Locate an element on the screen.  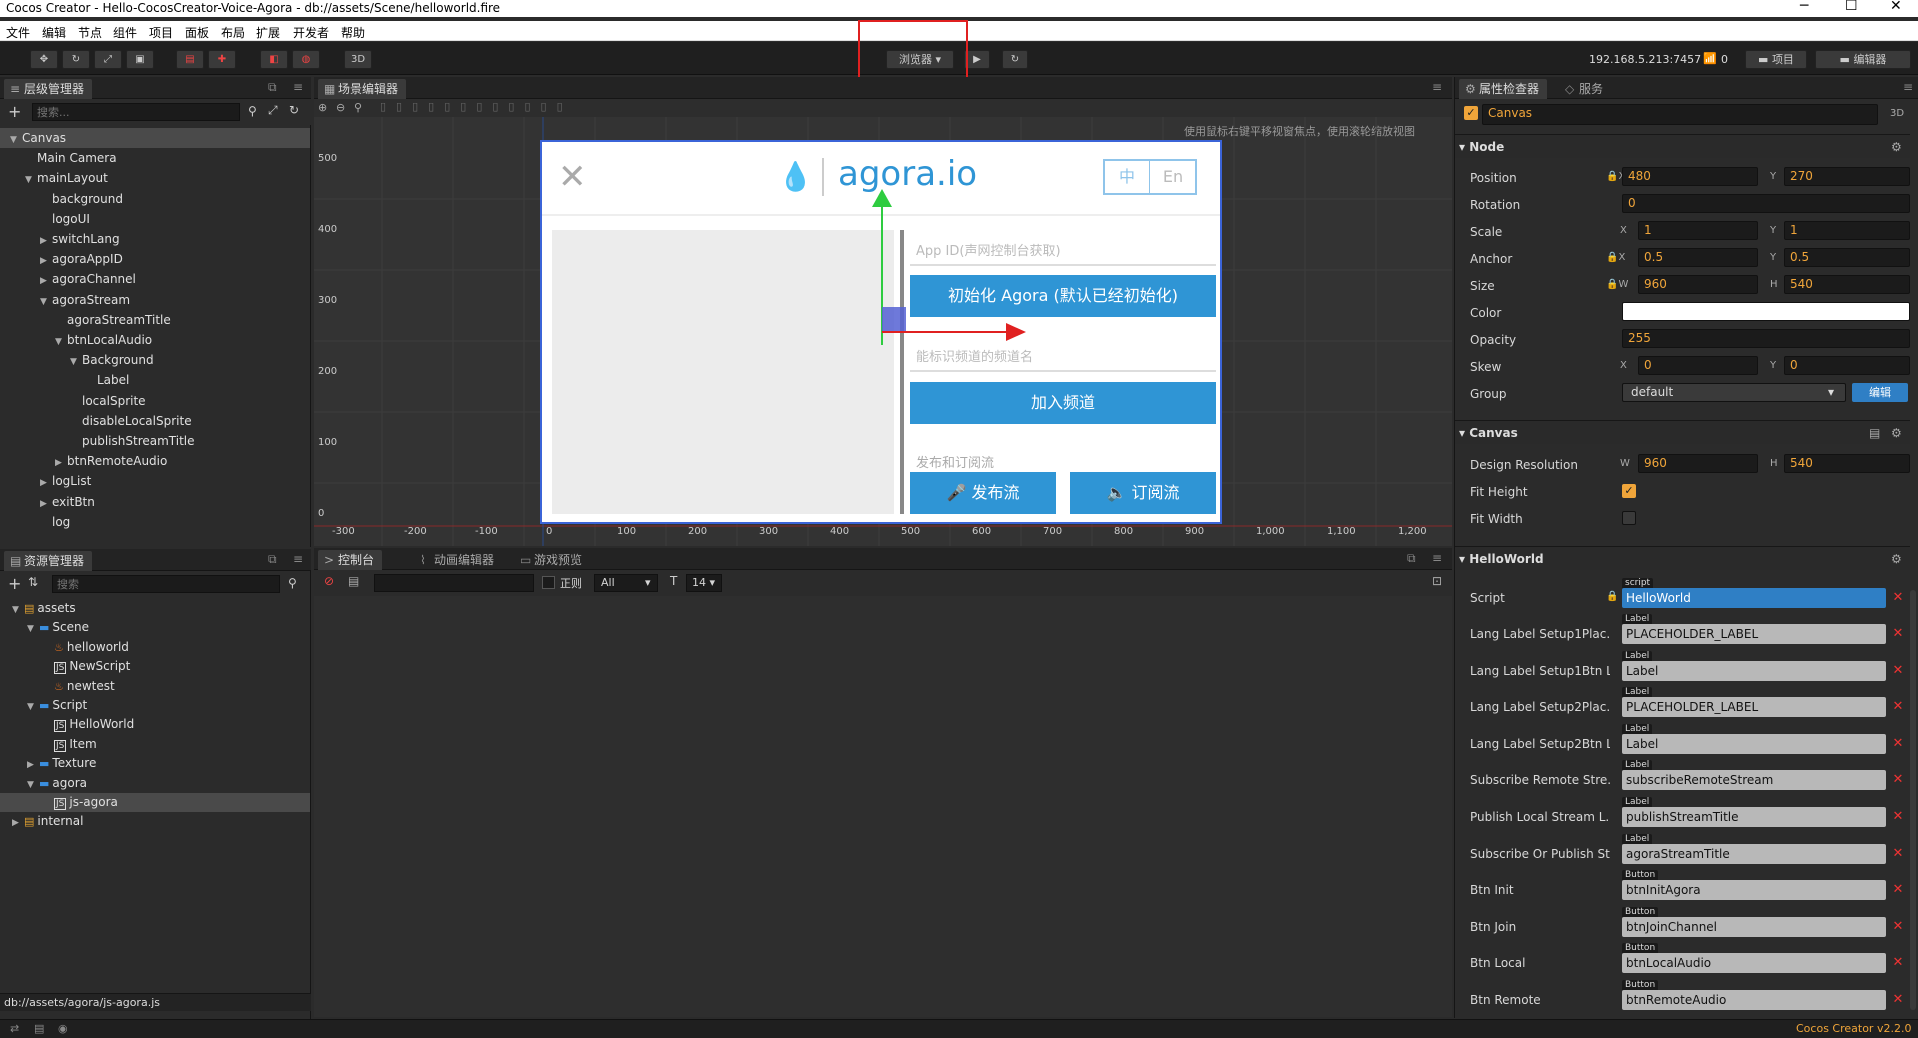
clear-icon: ⊘ is located at coordinates (329, 581).